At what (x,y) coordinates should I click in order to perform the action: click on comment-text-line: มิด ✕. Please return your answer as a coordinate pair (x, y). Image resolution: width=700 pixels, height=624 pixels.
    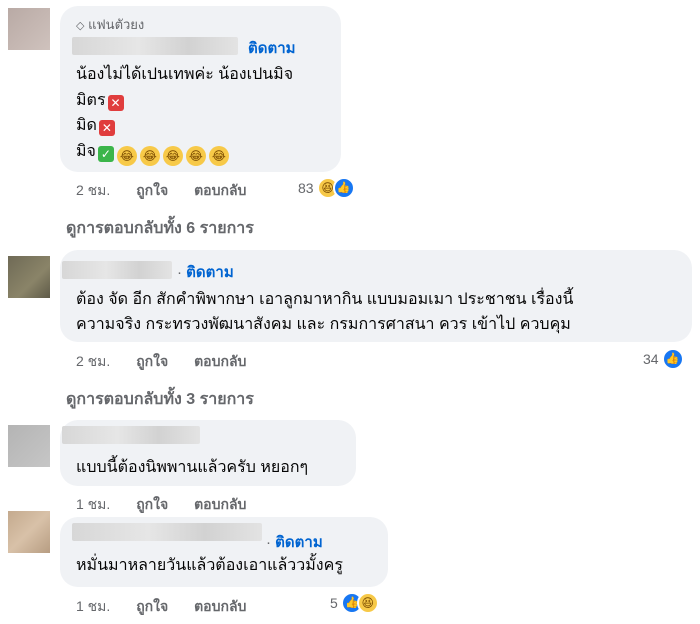
    Looking at the image, I should click on (95, 126).